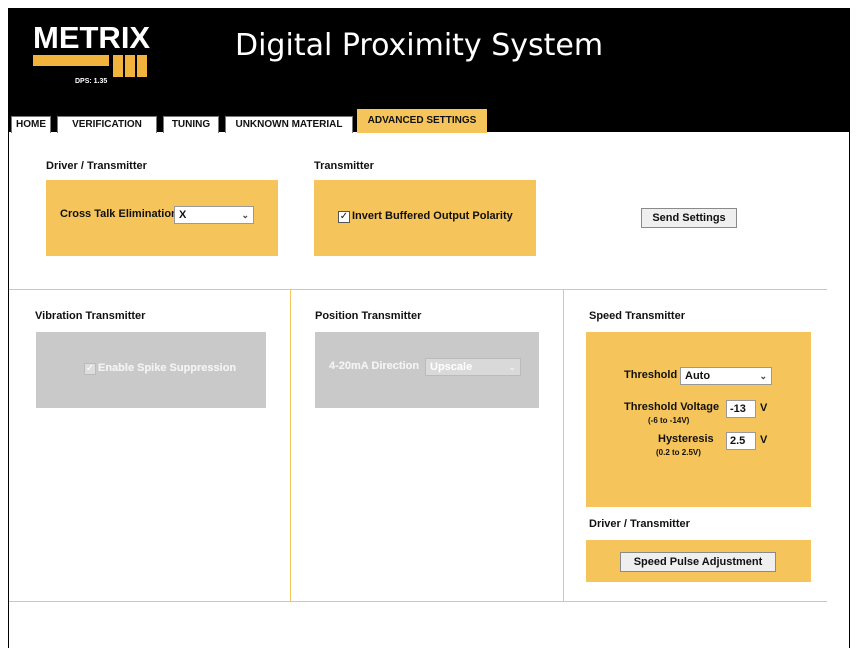 This screenshot has width=860, height=648. What do you see at coordinates (191, 124) in the screenshot?
I see `tab-tuning: TUNING` at bounding box center [191, 124].